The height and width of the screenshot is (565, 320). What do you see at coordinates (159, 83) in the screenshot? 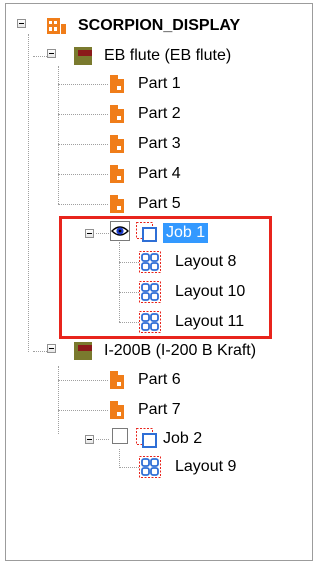
I see `part-label: Part 1` at bounding box center [159, 83].